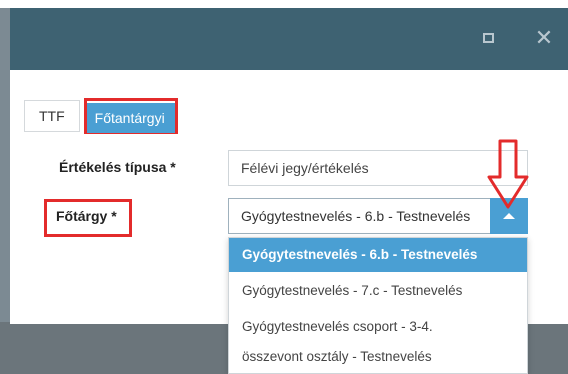 The image size is (568, 374). What do you see at coordinates (509, 216) in the screenshot?
I see `chevron-up-icon` at bounding box center [509, 216].